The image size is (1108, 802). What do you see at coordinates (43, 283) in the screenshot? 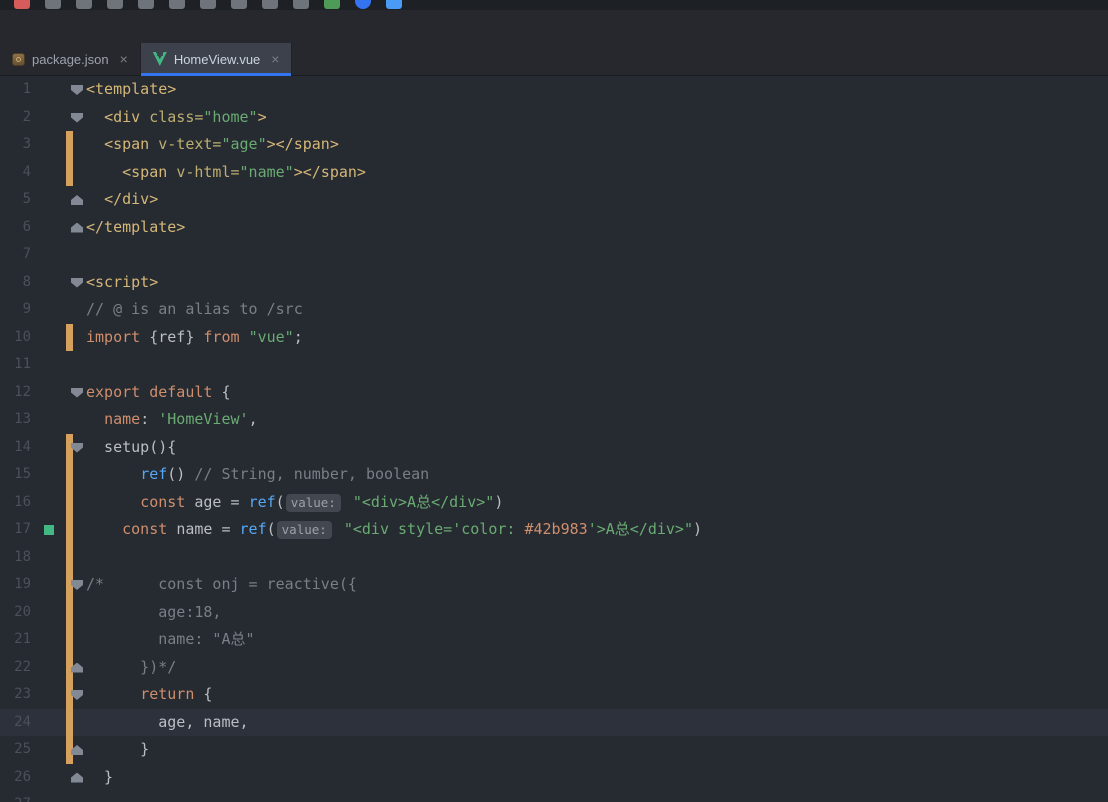
I see `gutter: 8` at bounding box center [43, 283].